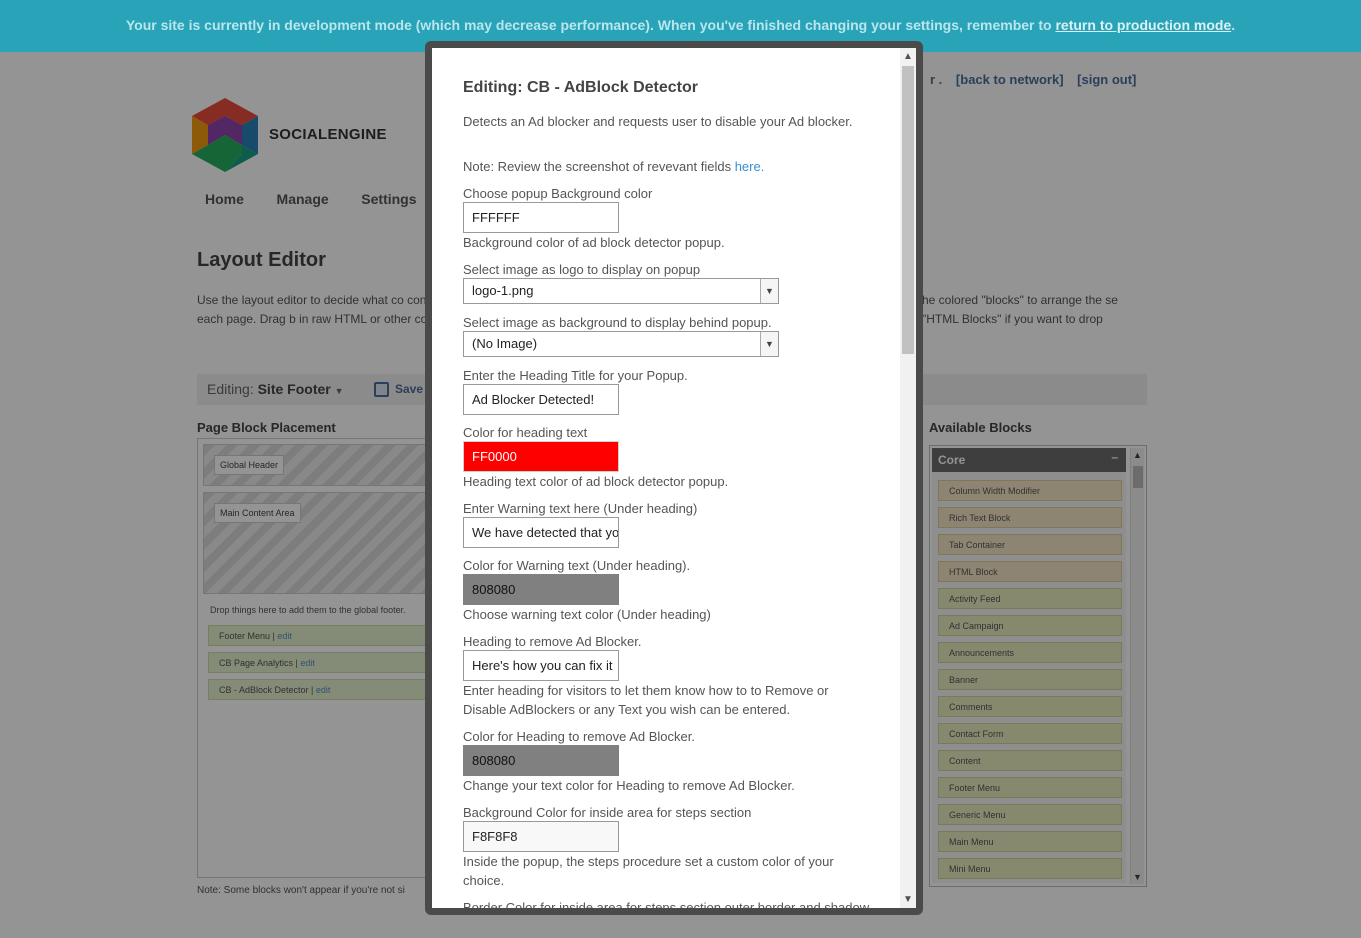 This screenshot has height=938, width=1361. Describe the element at coordinates (541, 456) in the screenshot. I see `heading-color-input: FF0000` at that location.